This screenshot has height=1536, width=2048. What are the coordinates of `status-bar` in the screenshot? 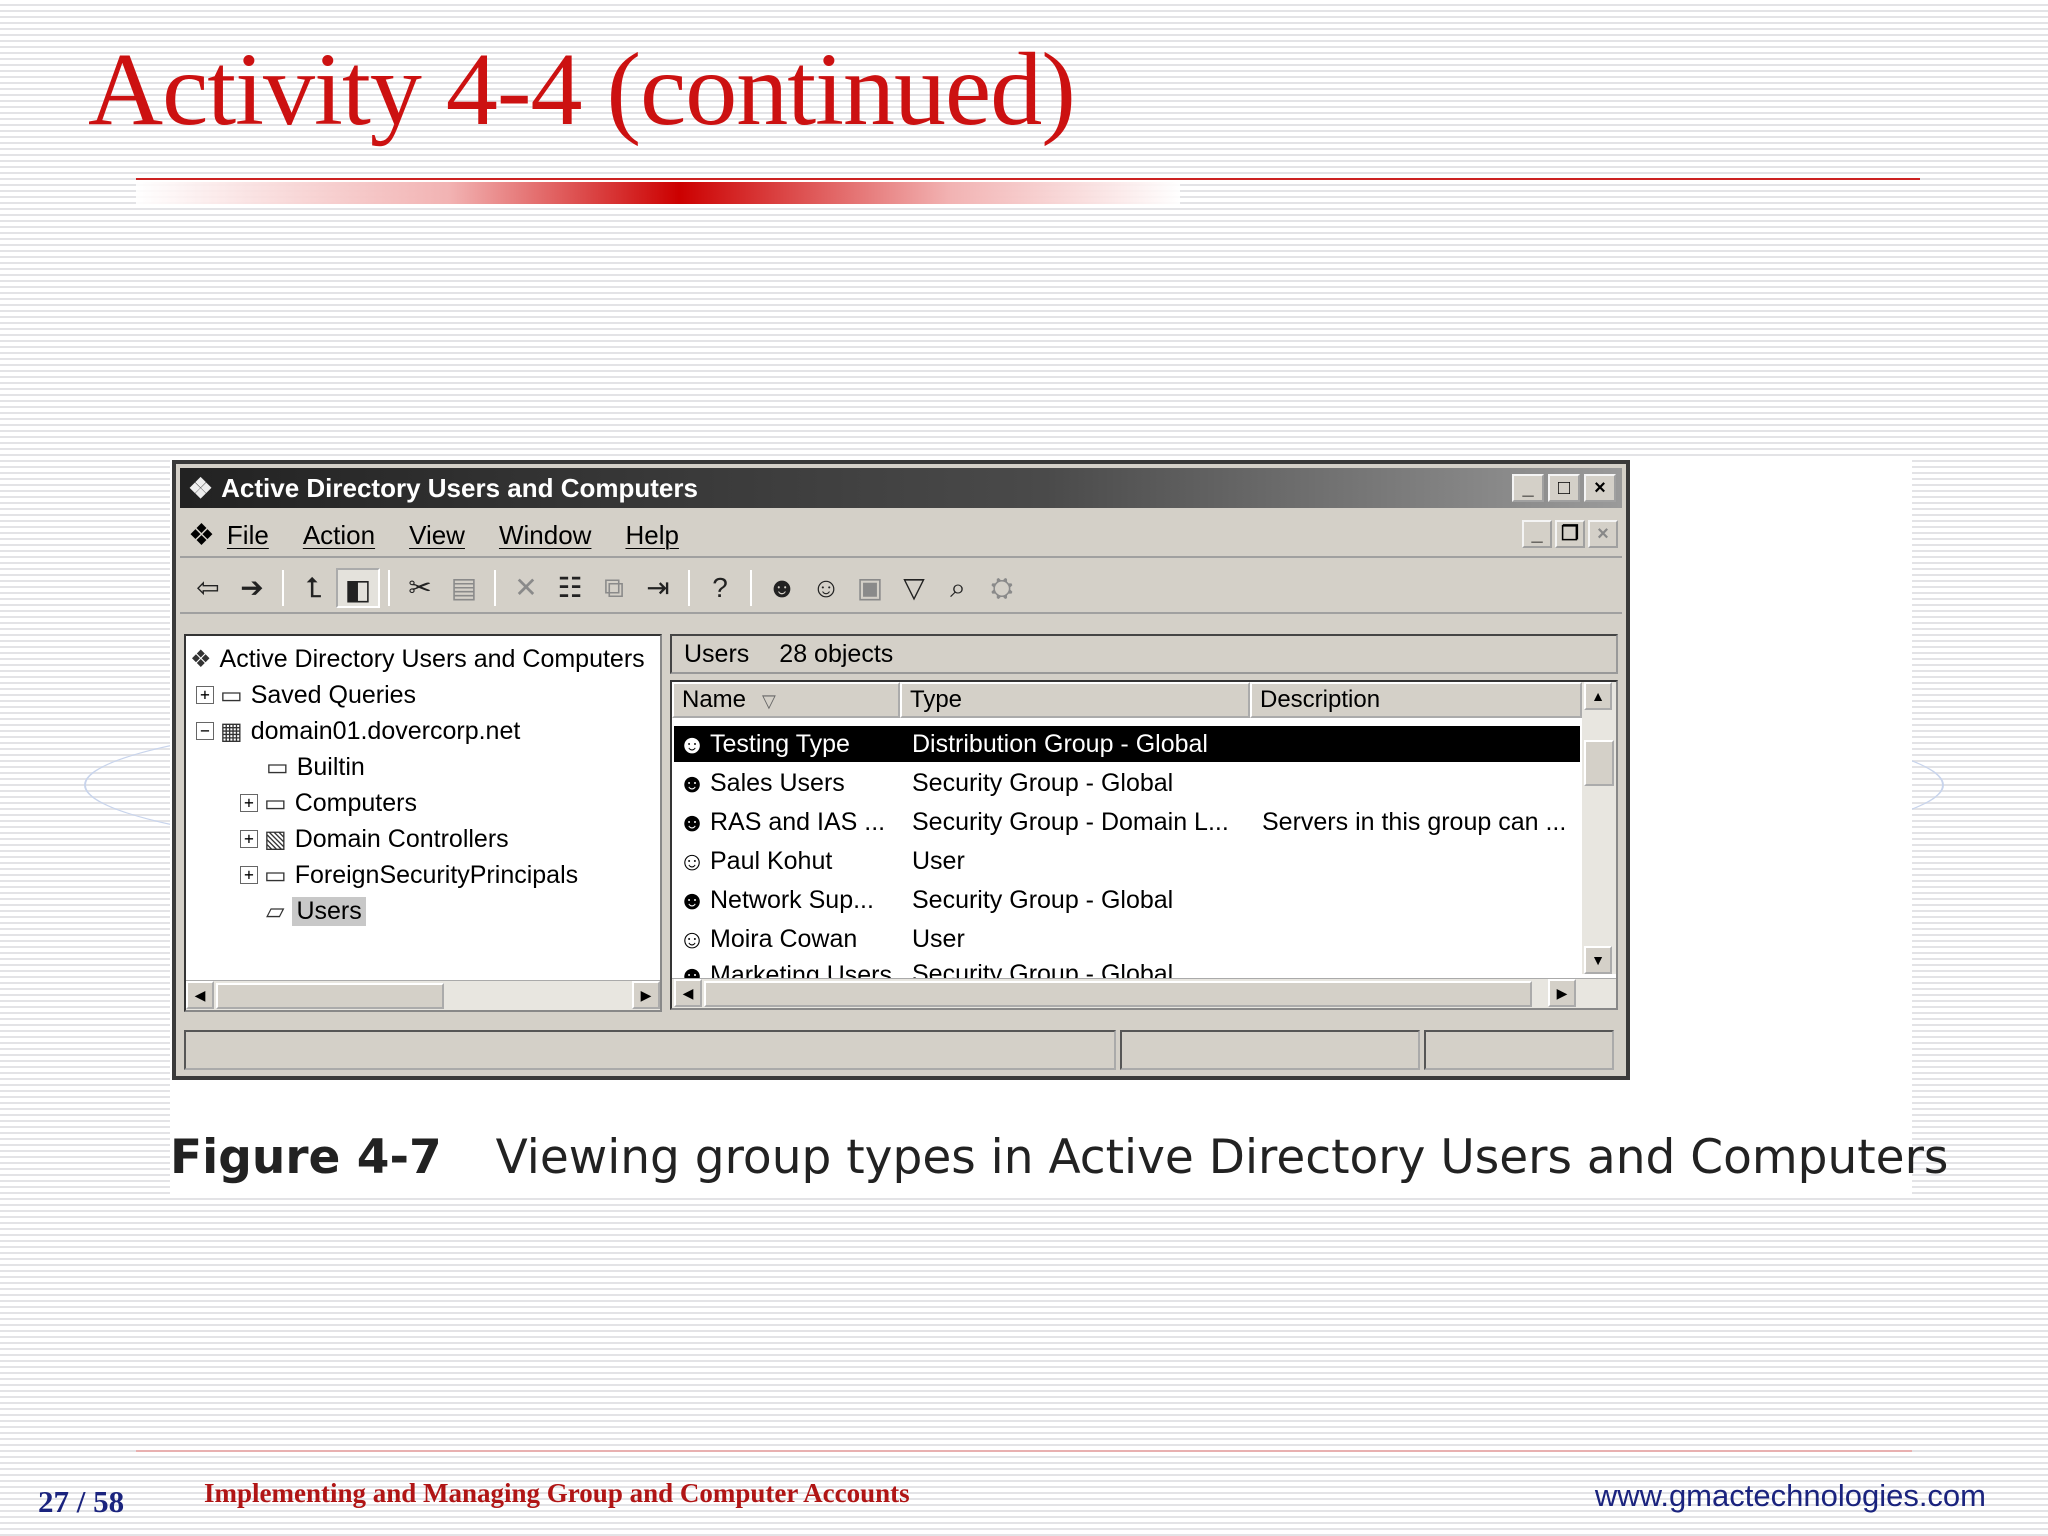 It's located at (901, 1050).